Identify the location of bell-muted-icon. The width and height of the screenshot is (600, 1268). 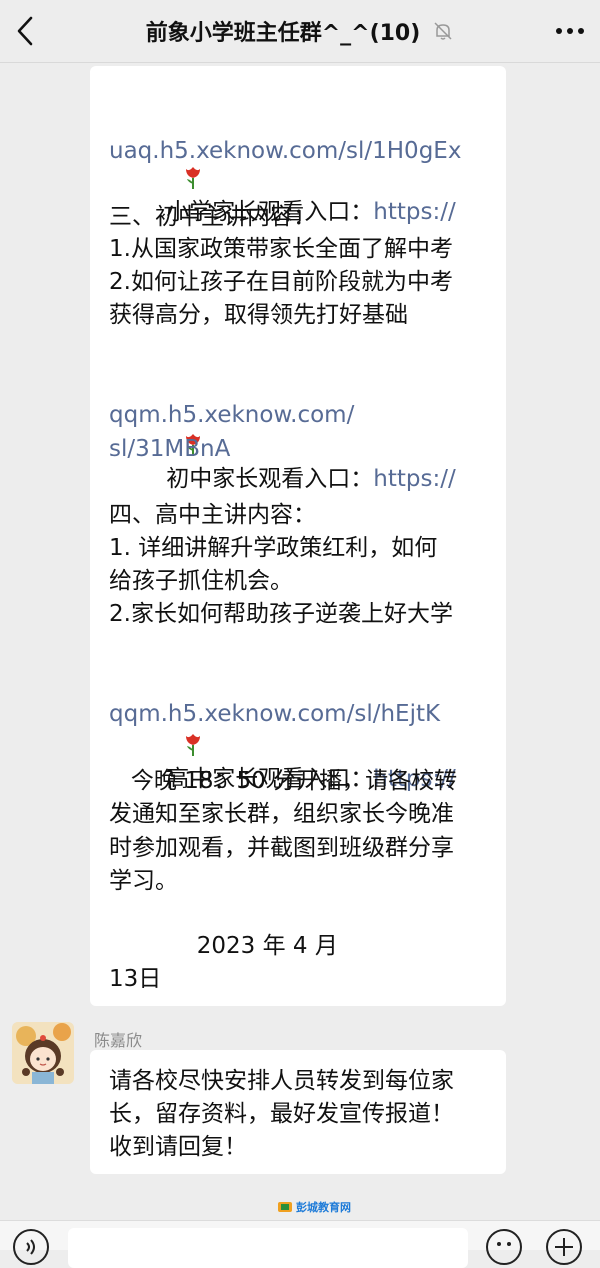
(443, 31).